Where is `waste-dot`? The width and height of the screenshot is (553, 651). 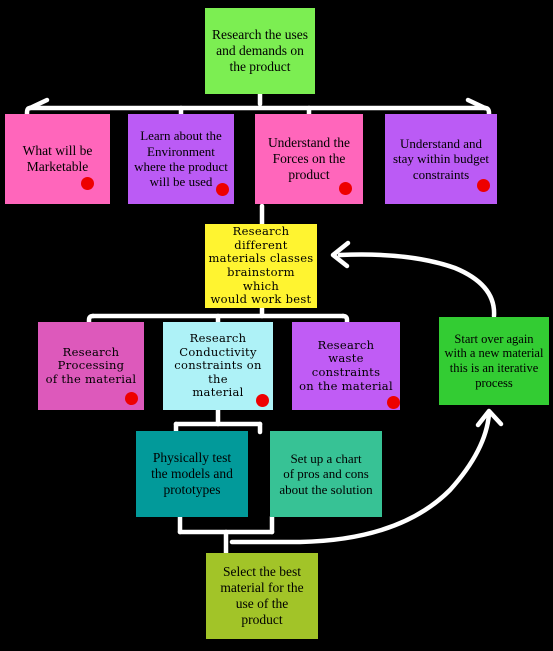 waste-dot is located at coordinates (393, 402).